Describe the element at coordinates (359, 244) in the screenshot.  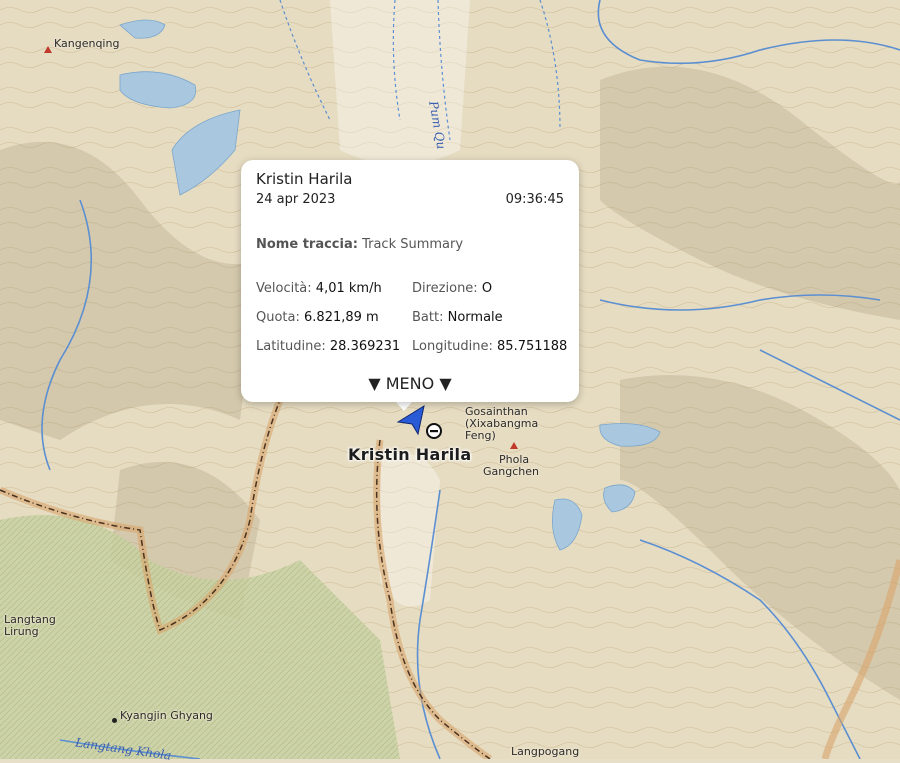
I see `track-name-row: Nome traccia: Track Summary` at that location.